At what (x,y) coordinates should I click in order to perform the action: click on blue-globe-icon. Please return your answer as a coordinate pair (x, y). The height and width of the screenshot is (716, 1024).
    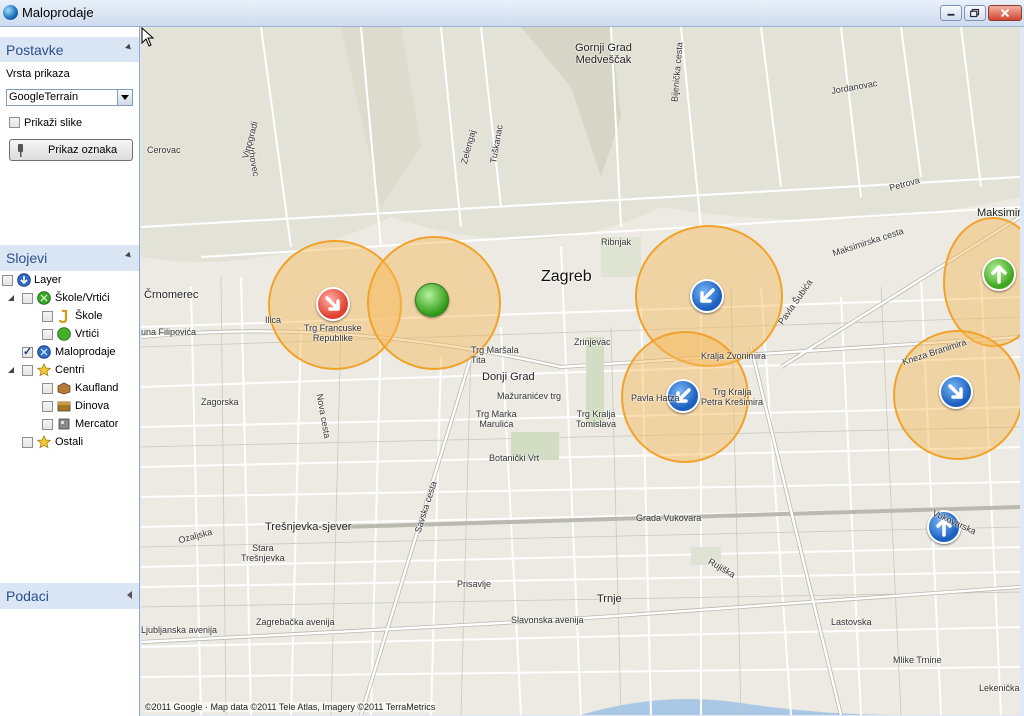
    Looking at the image, I should click on (44, 352).